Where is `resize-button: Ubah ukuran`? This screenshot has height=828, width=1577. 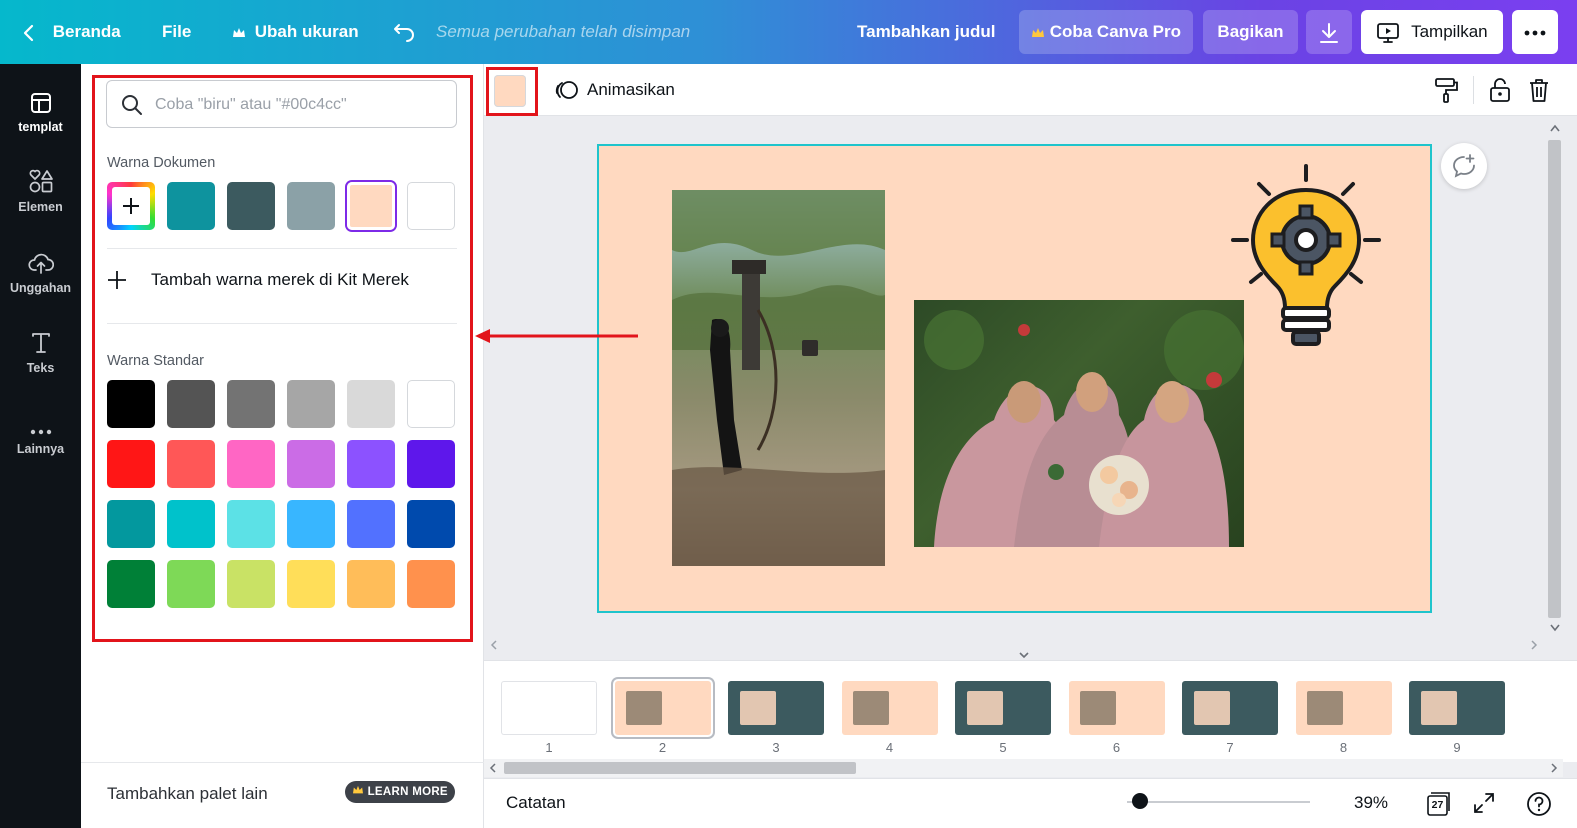 resize-button: Ubah ukuran is located at coordinates (295, 32).